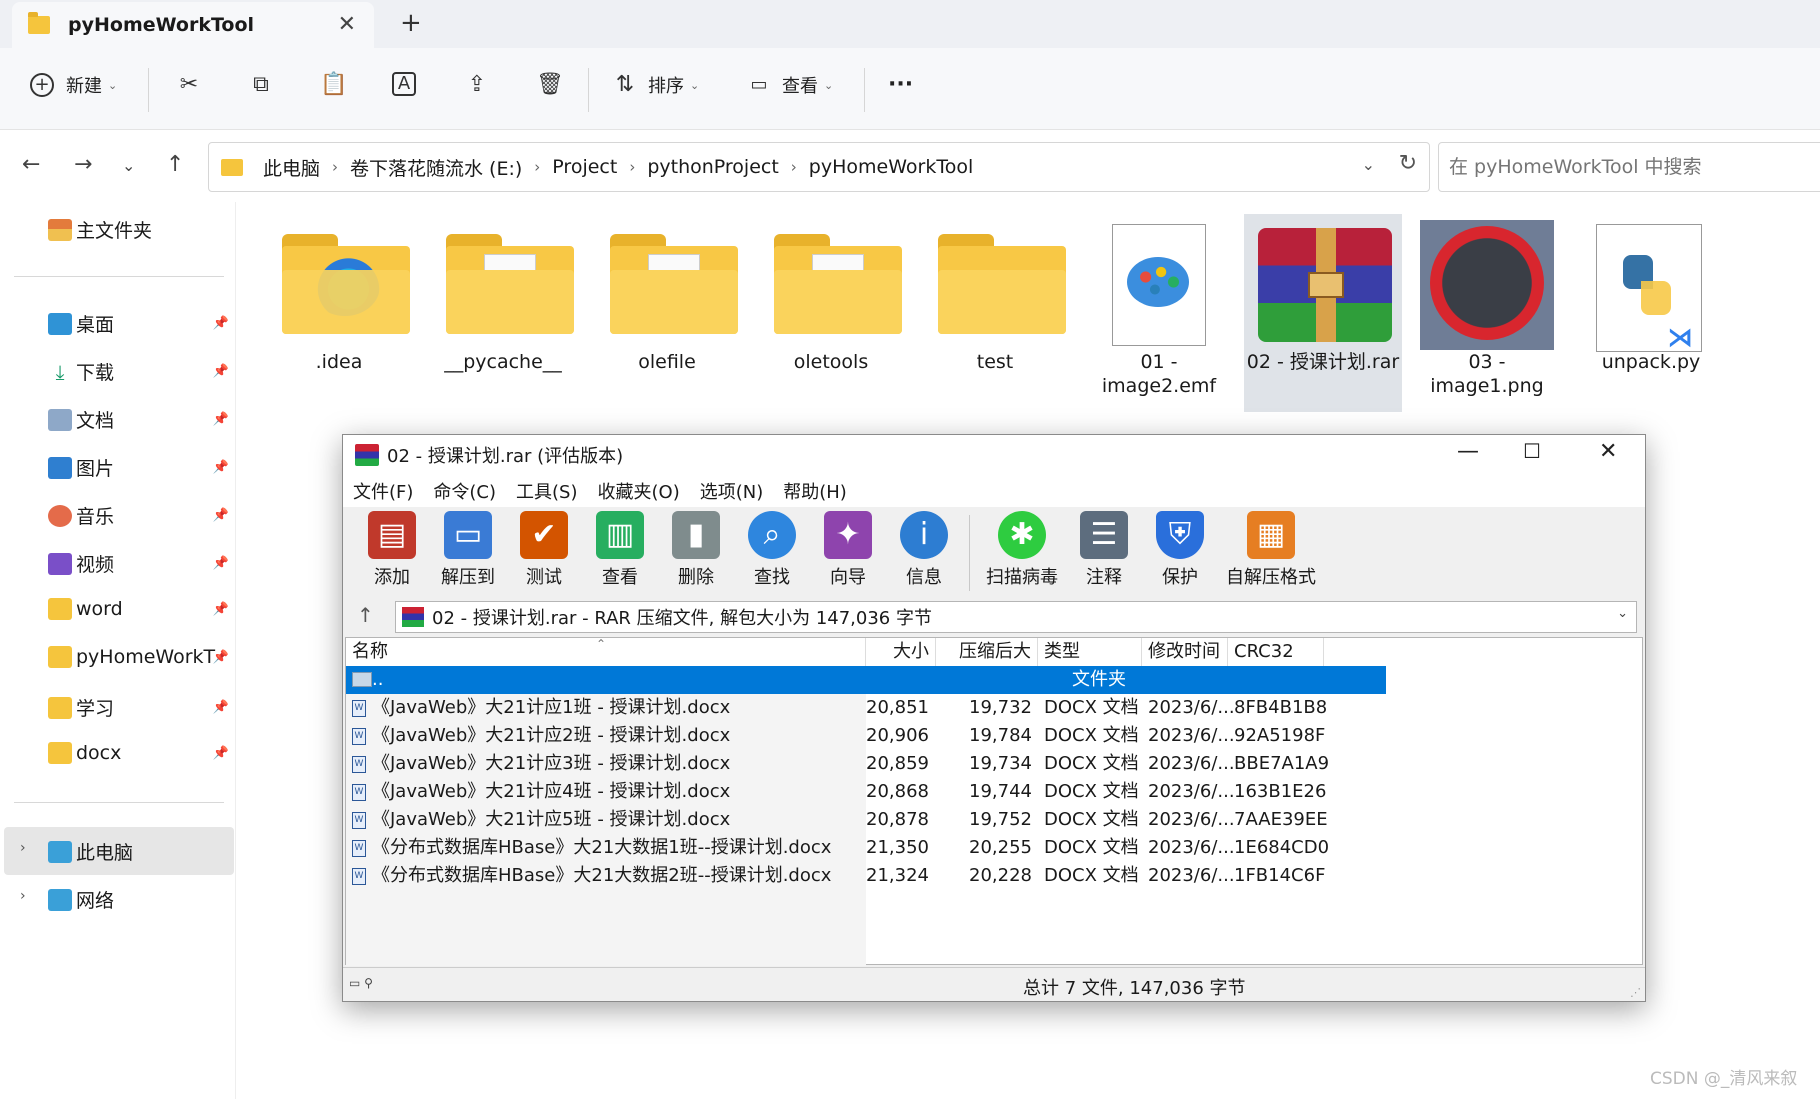 The image size is (1820, 1099). What do you see at coordinates (291, 167) in the screenshot?
I see `breadcrumb-this-pc: 此电脑` at bounding box center [291, 167].